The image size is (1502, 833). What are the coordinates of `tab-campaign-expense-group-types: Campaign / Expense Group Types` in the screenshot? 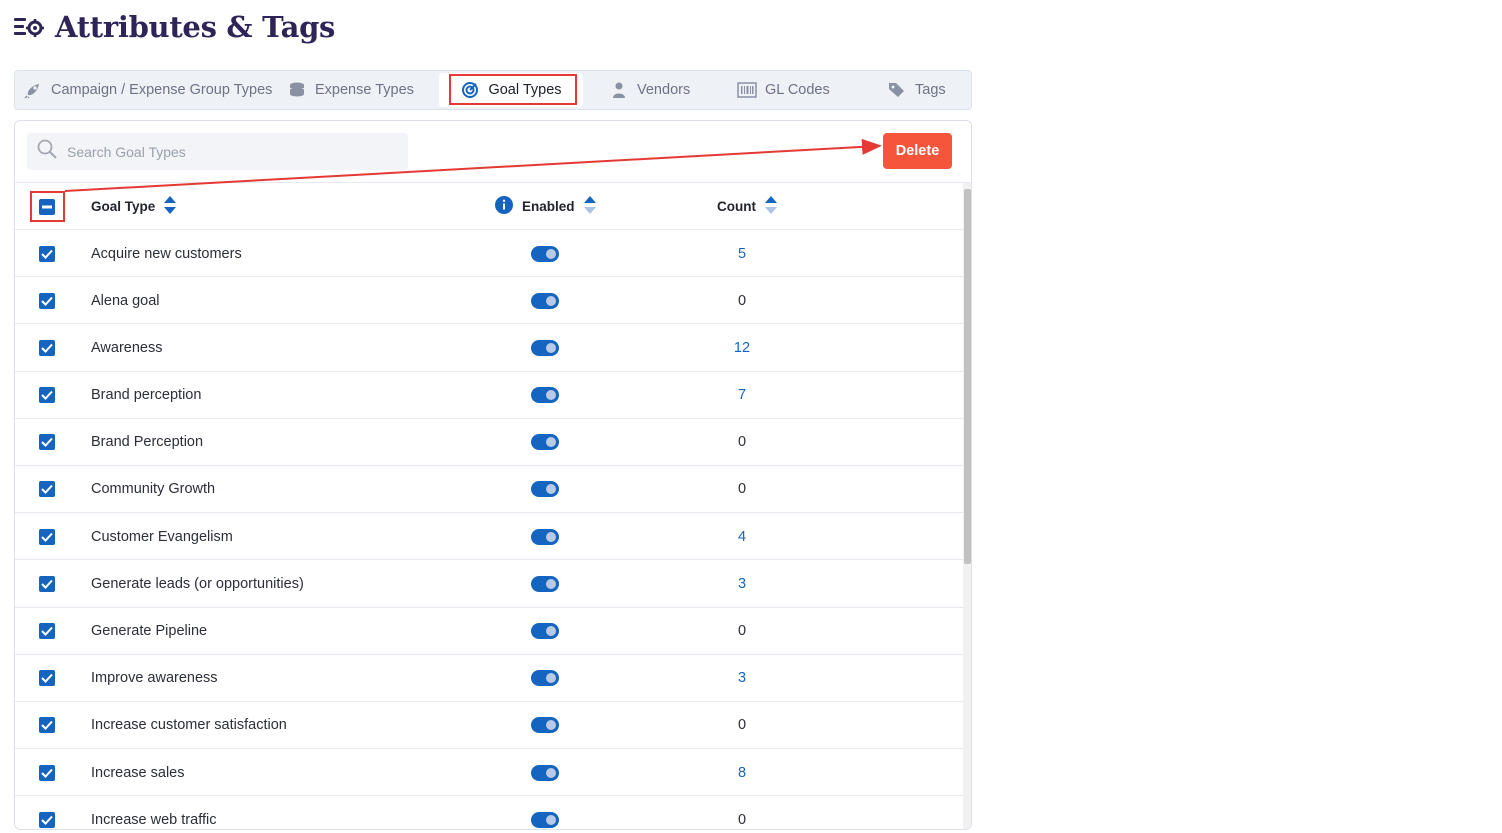 It's located at (149, 90).